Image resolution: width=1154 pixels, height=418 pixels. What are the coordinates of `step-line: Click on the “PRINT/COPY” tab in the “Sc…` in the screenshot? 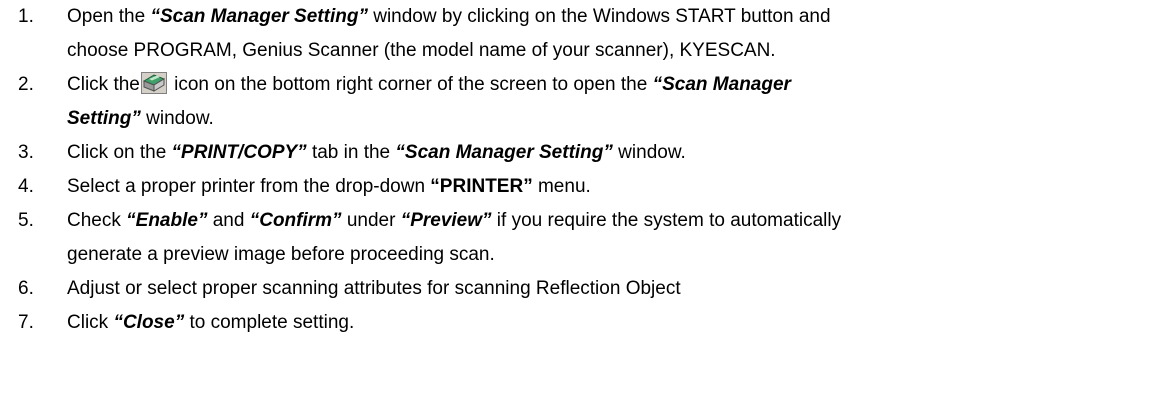 It's located at (604, 153).